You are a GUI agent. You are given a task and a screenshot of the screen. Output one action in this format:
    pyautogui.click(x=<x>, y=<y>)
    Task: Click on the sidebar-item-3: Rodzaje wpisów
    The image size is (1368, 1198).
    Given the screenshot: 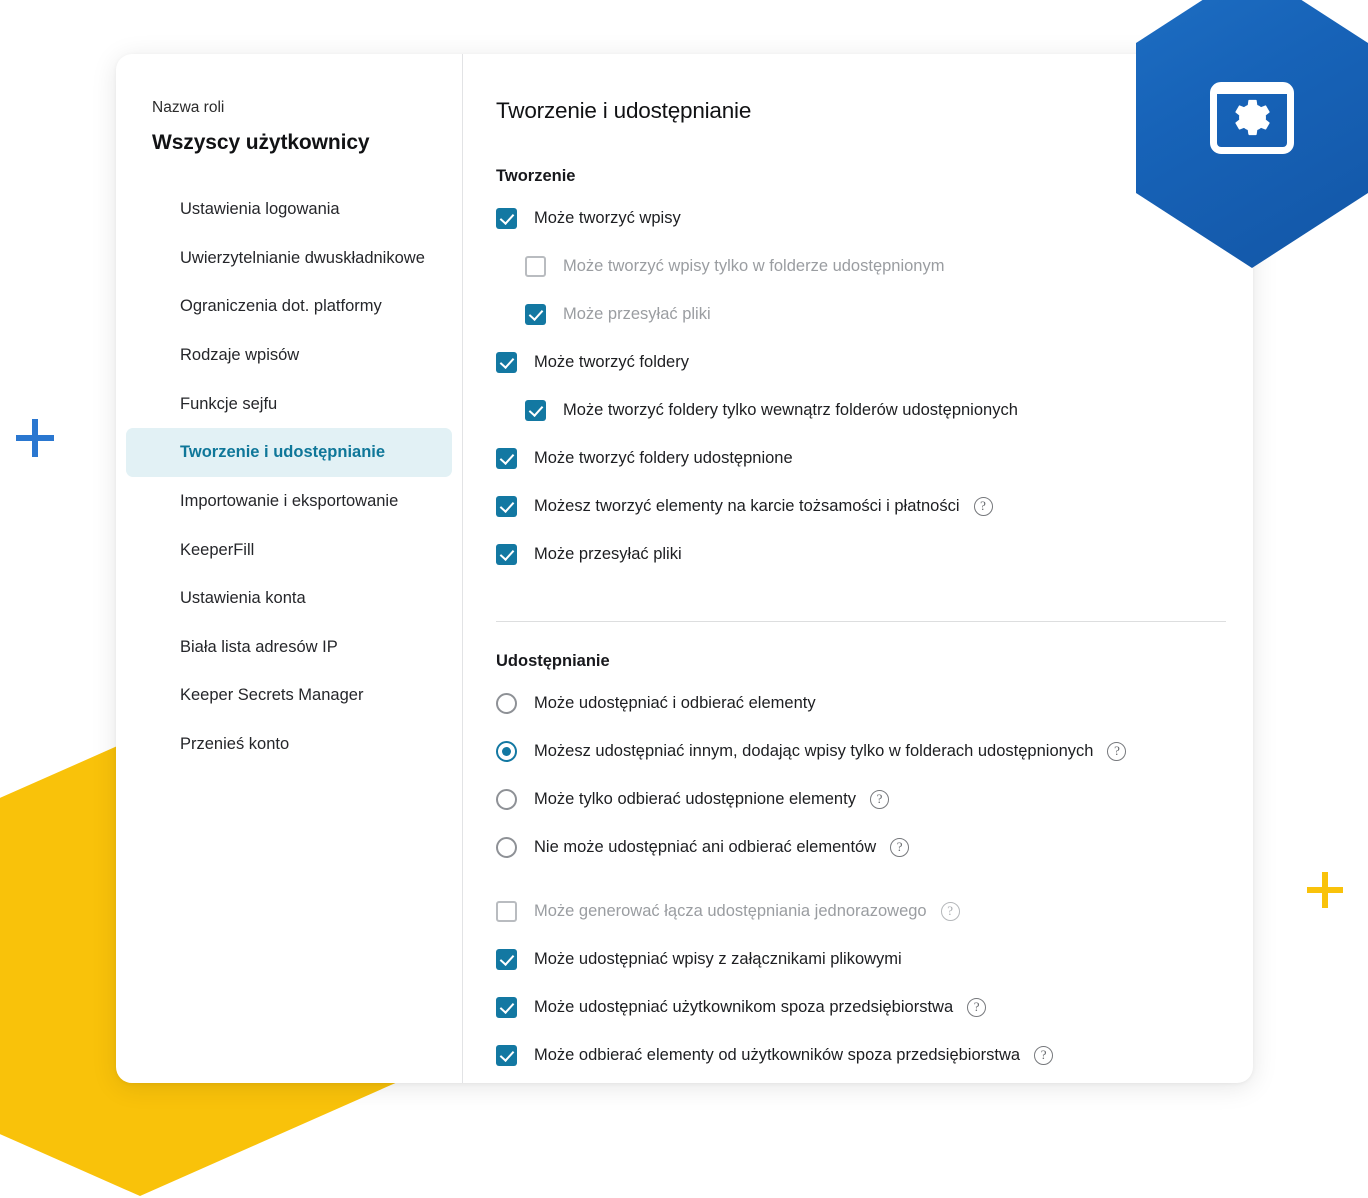 What is the action you would take?
    pyautogui.click(x=289, y=355)
    